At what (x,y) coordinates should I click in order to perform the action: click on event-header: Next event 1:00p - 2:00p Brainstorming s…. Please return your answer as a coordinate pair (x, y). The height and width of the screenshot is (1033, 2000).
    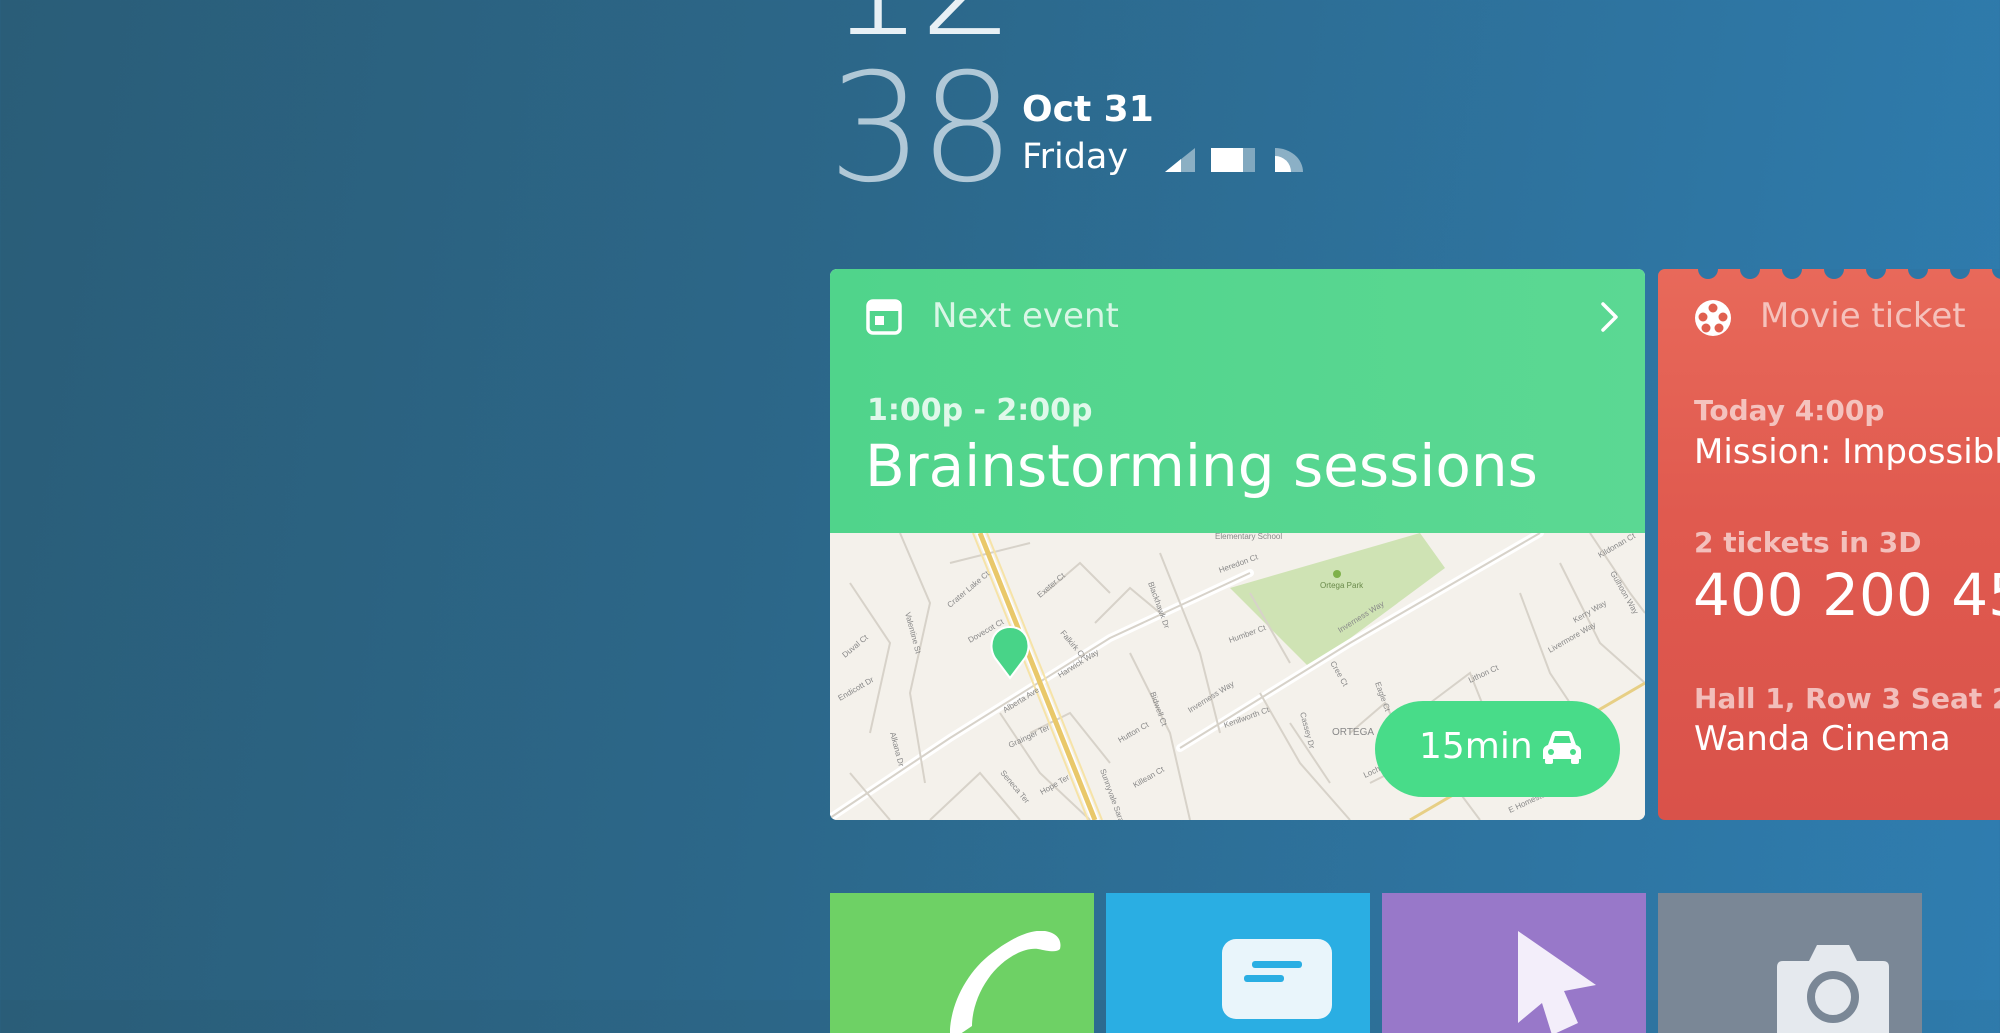
    Looking at the image, I should click on (1237, 401).